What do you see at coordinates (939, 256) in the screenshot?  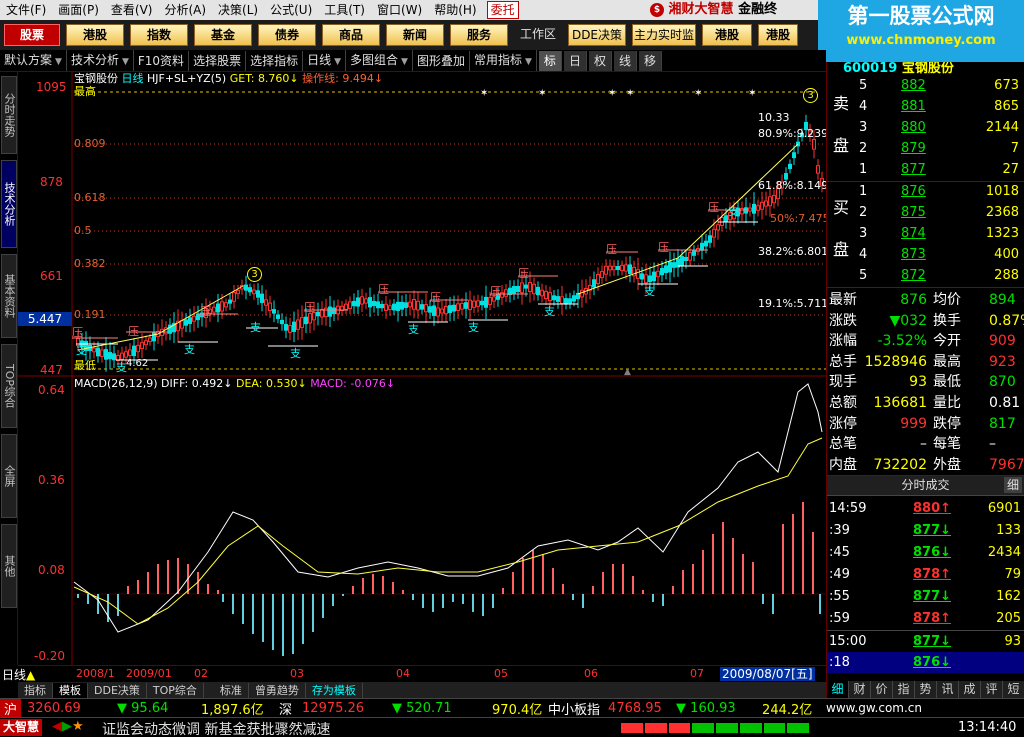 I see `bid-row: 4 873 400` at bounding box center [939, 256].